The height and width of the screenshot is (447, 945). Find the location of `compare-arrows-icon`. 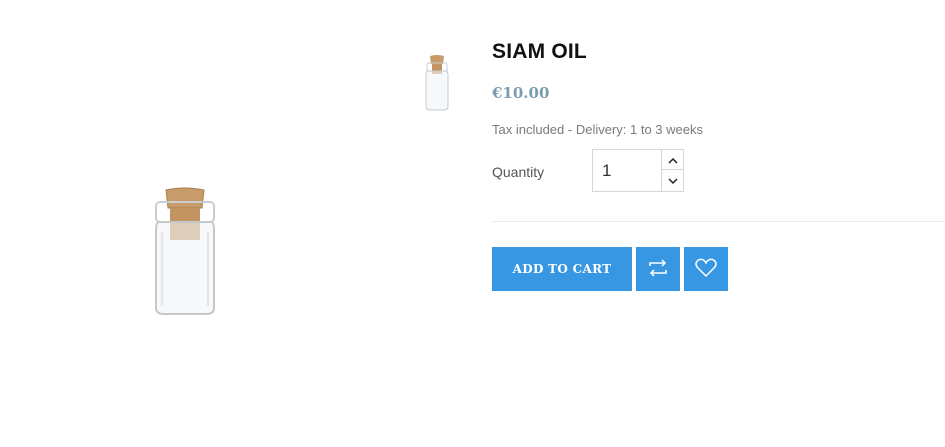

compare-arrows-icon is located at coordinates (658, 269).